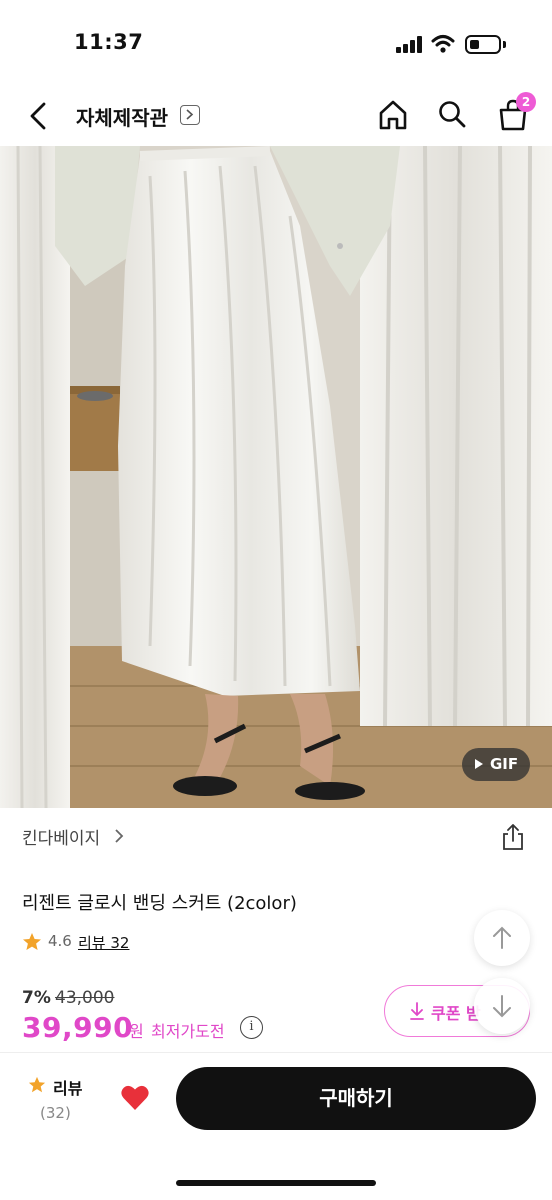 This screenshot has width=552, height=1200. I want to click on review-link: 리뷰 32, so click(103, 942).